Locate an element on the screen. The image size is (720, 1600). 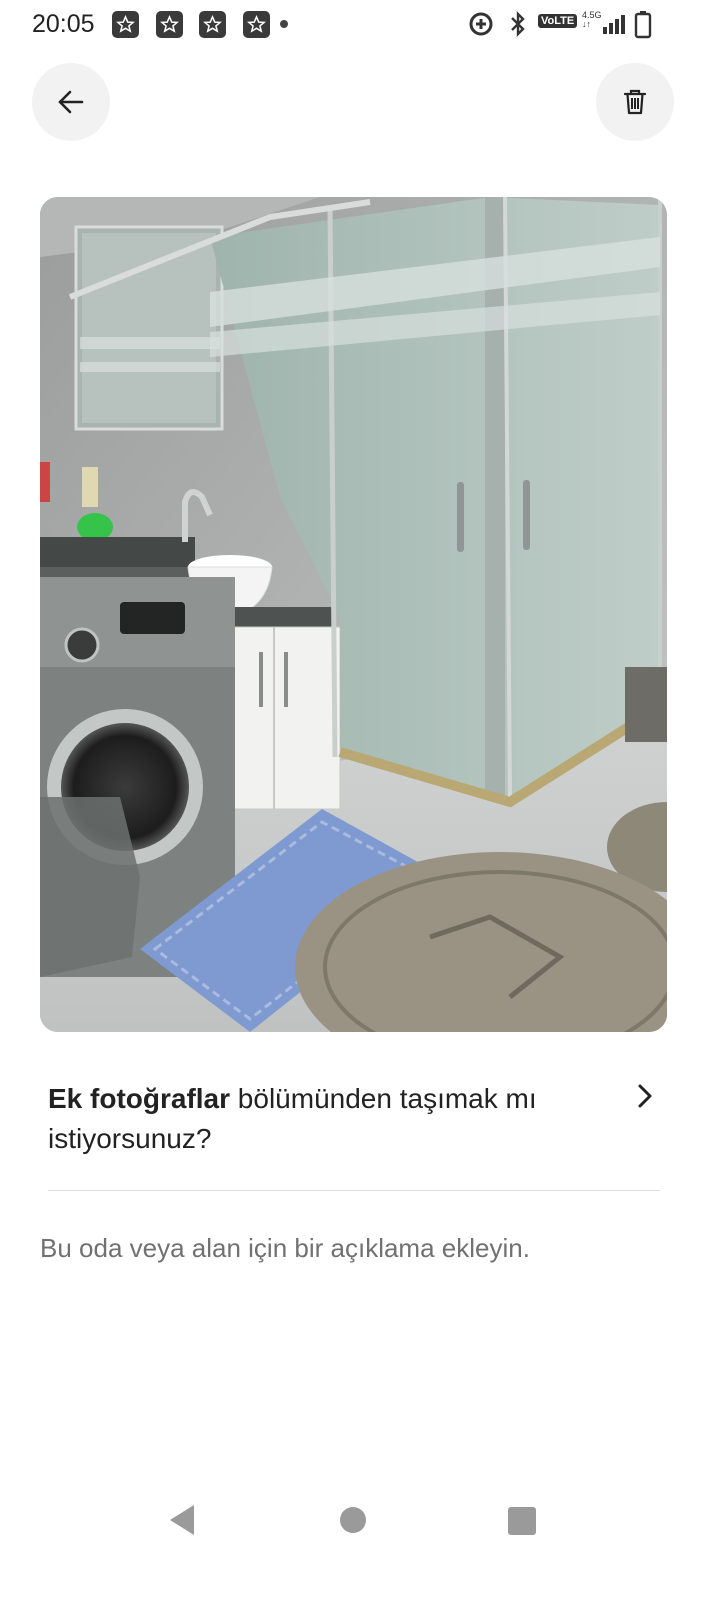
trash-icon is located at coordinates (635, 102).